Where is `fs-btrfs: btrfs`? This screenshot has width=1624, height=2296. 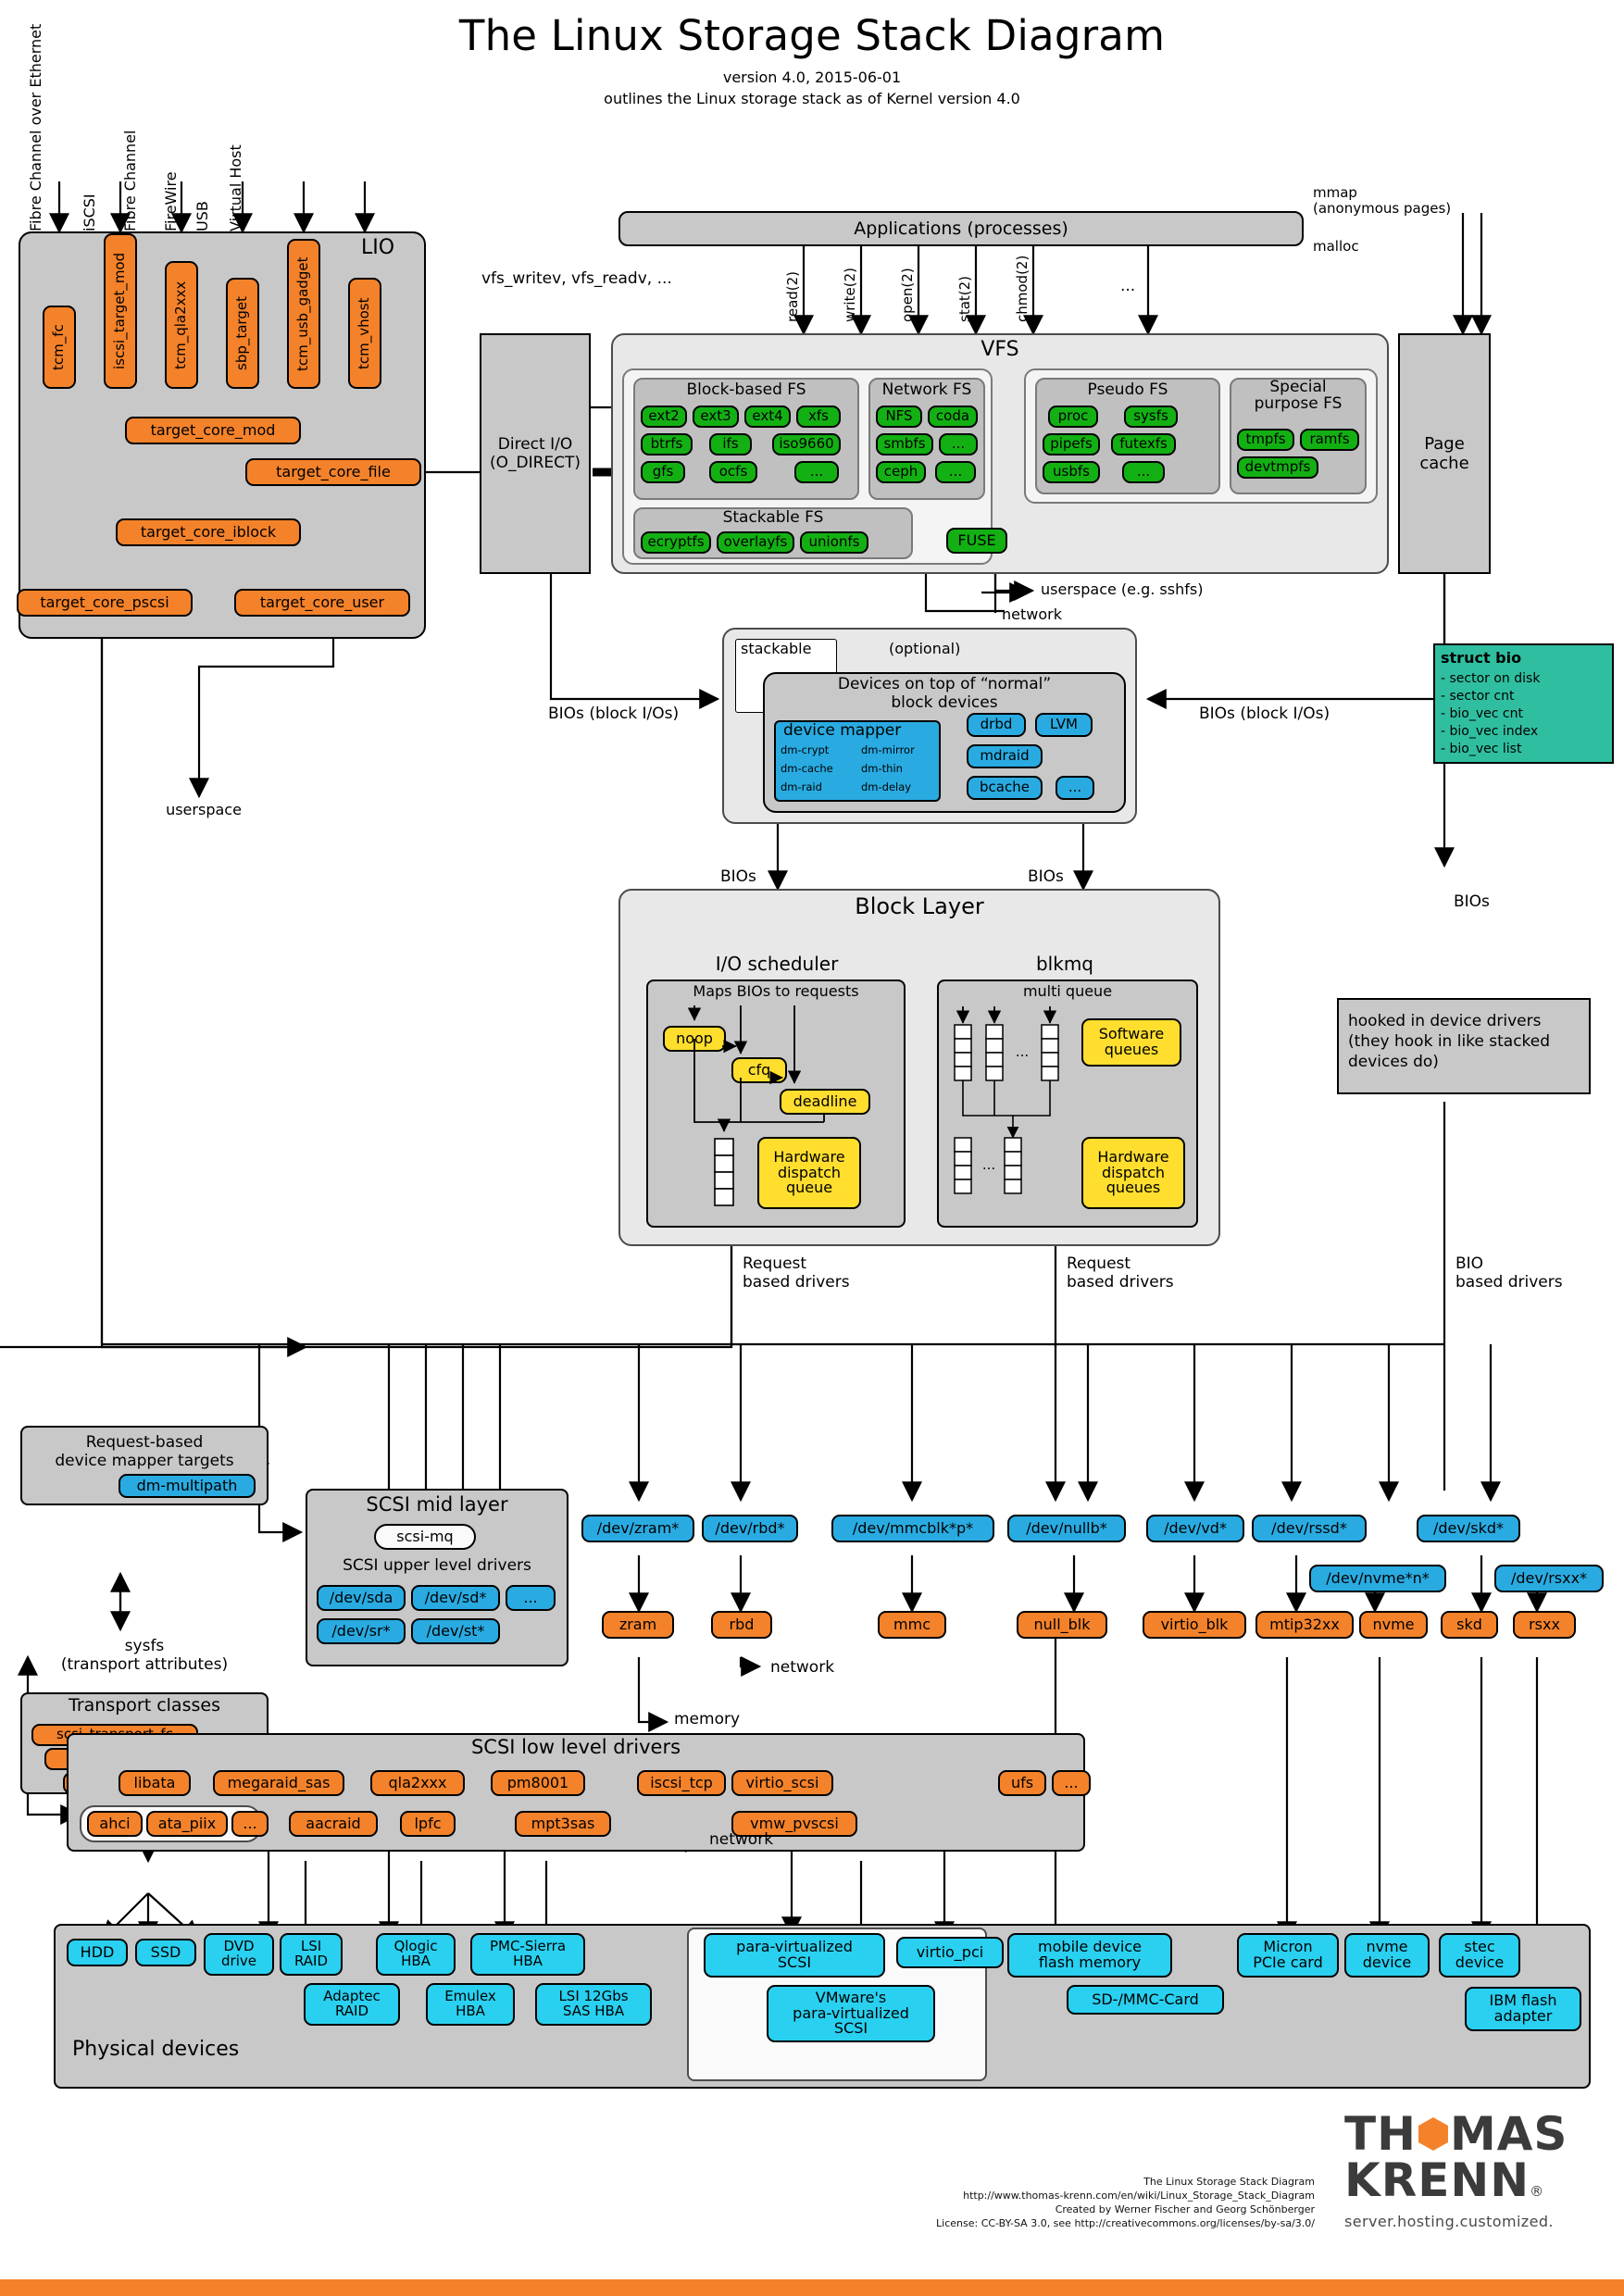 fs-btrfs: btrfs is located at coordinates (667, 444).